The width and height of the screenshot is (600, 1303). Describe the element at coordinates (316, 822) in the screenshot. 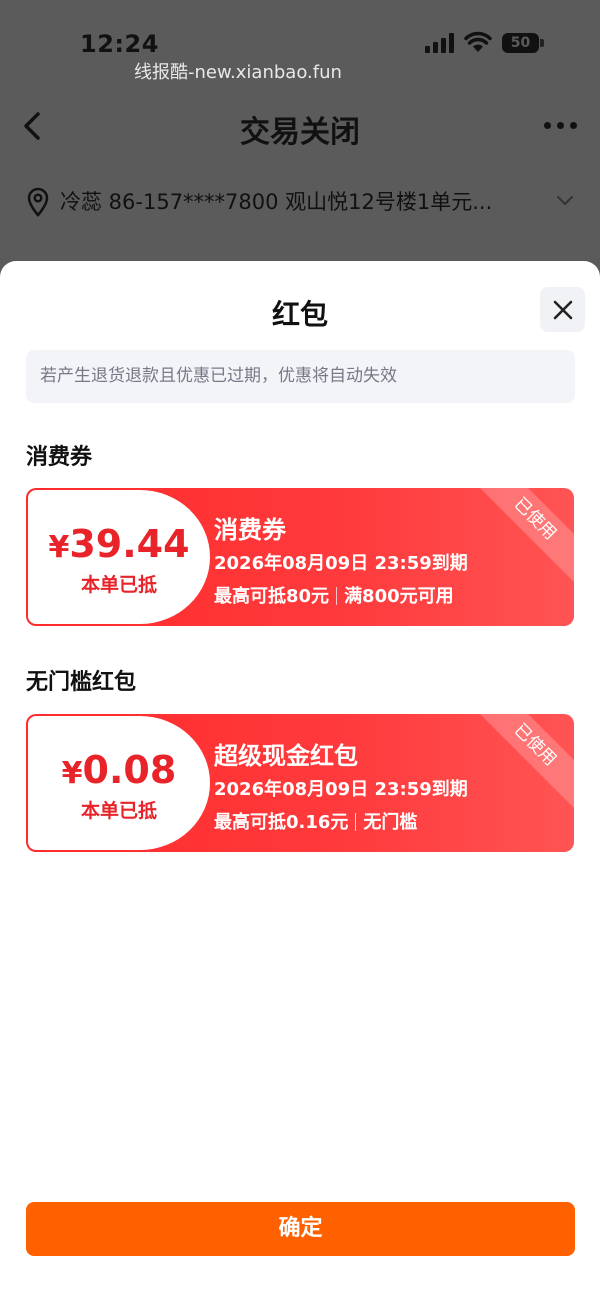

I see `coupon-terms: 最高可抵0.16元 无门槛` at that location.